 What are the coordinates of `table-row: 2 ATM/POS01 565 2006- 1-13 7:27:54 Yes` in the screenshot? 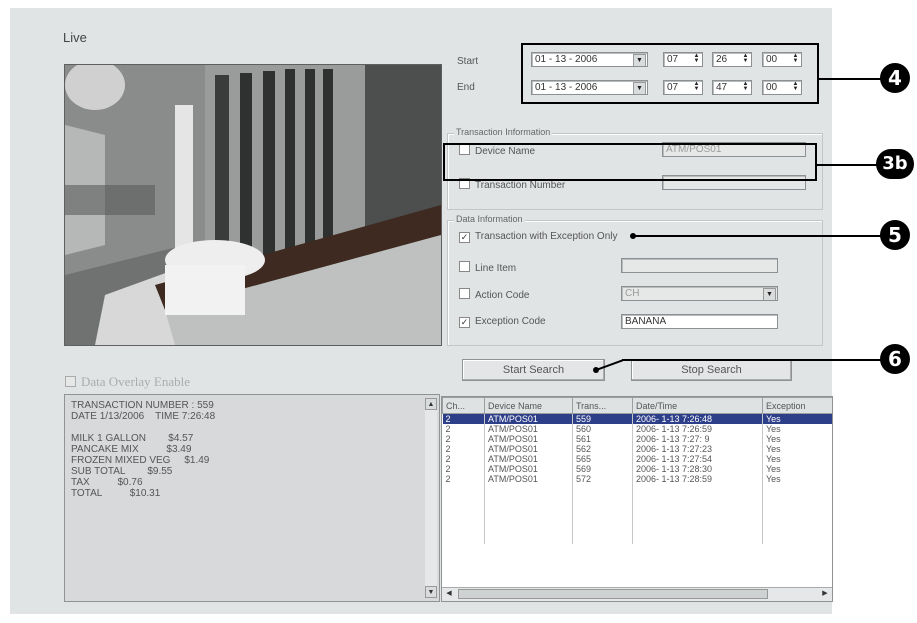 It's located at (637, 459).